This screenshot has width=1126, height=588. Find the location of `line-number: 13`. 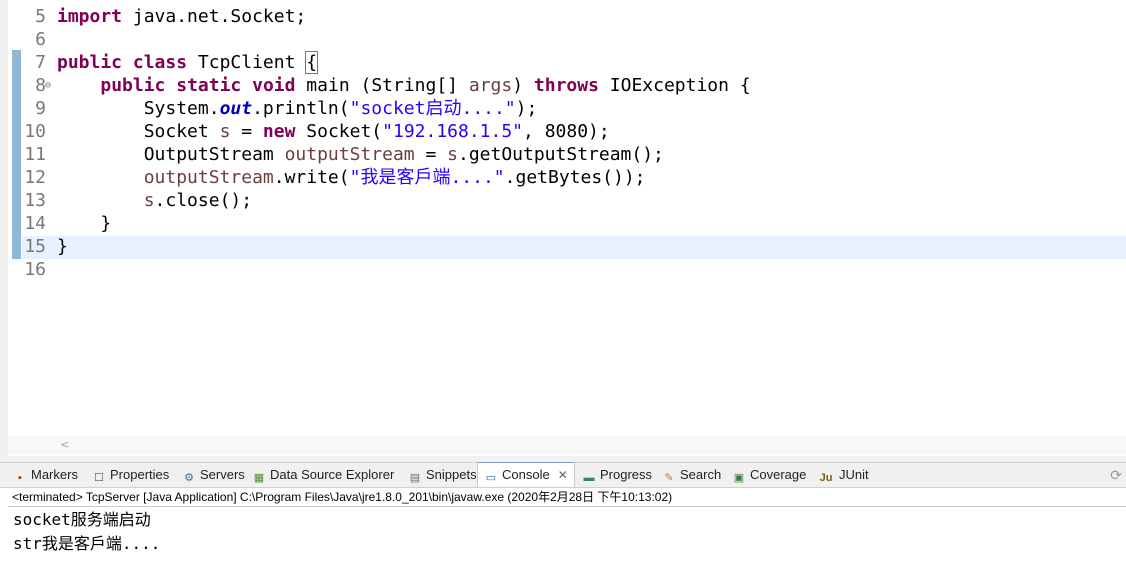

line-number: 13 is located at coordinates (35, 200).